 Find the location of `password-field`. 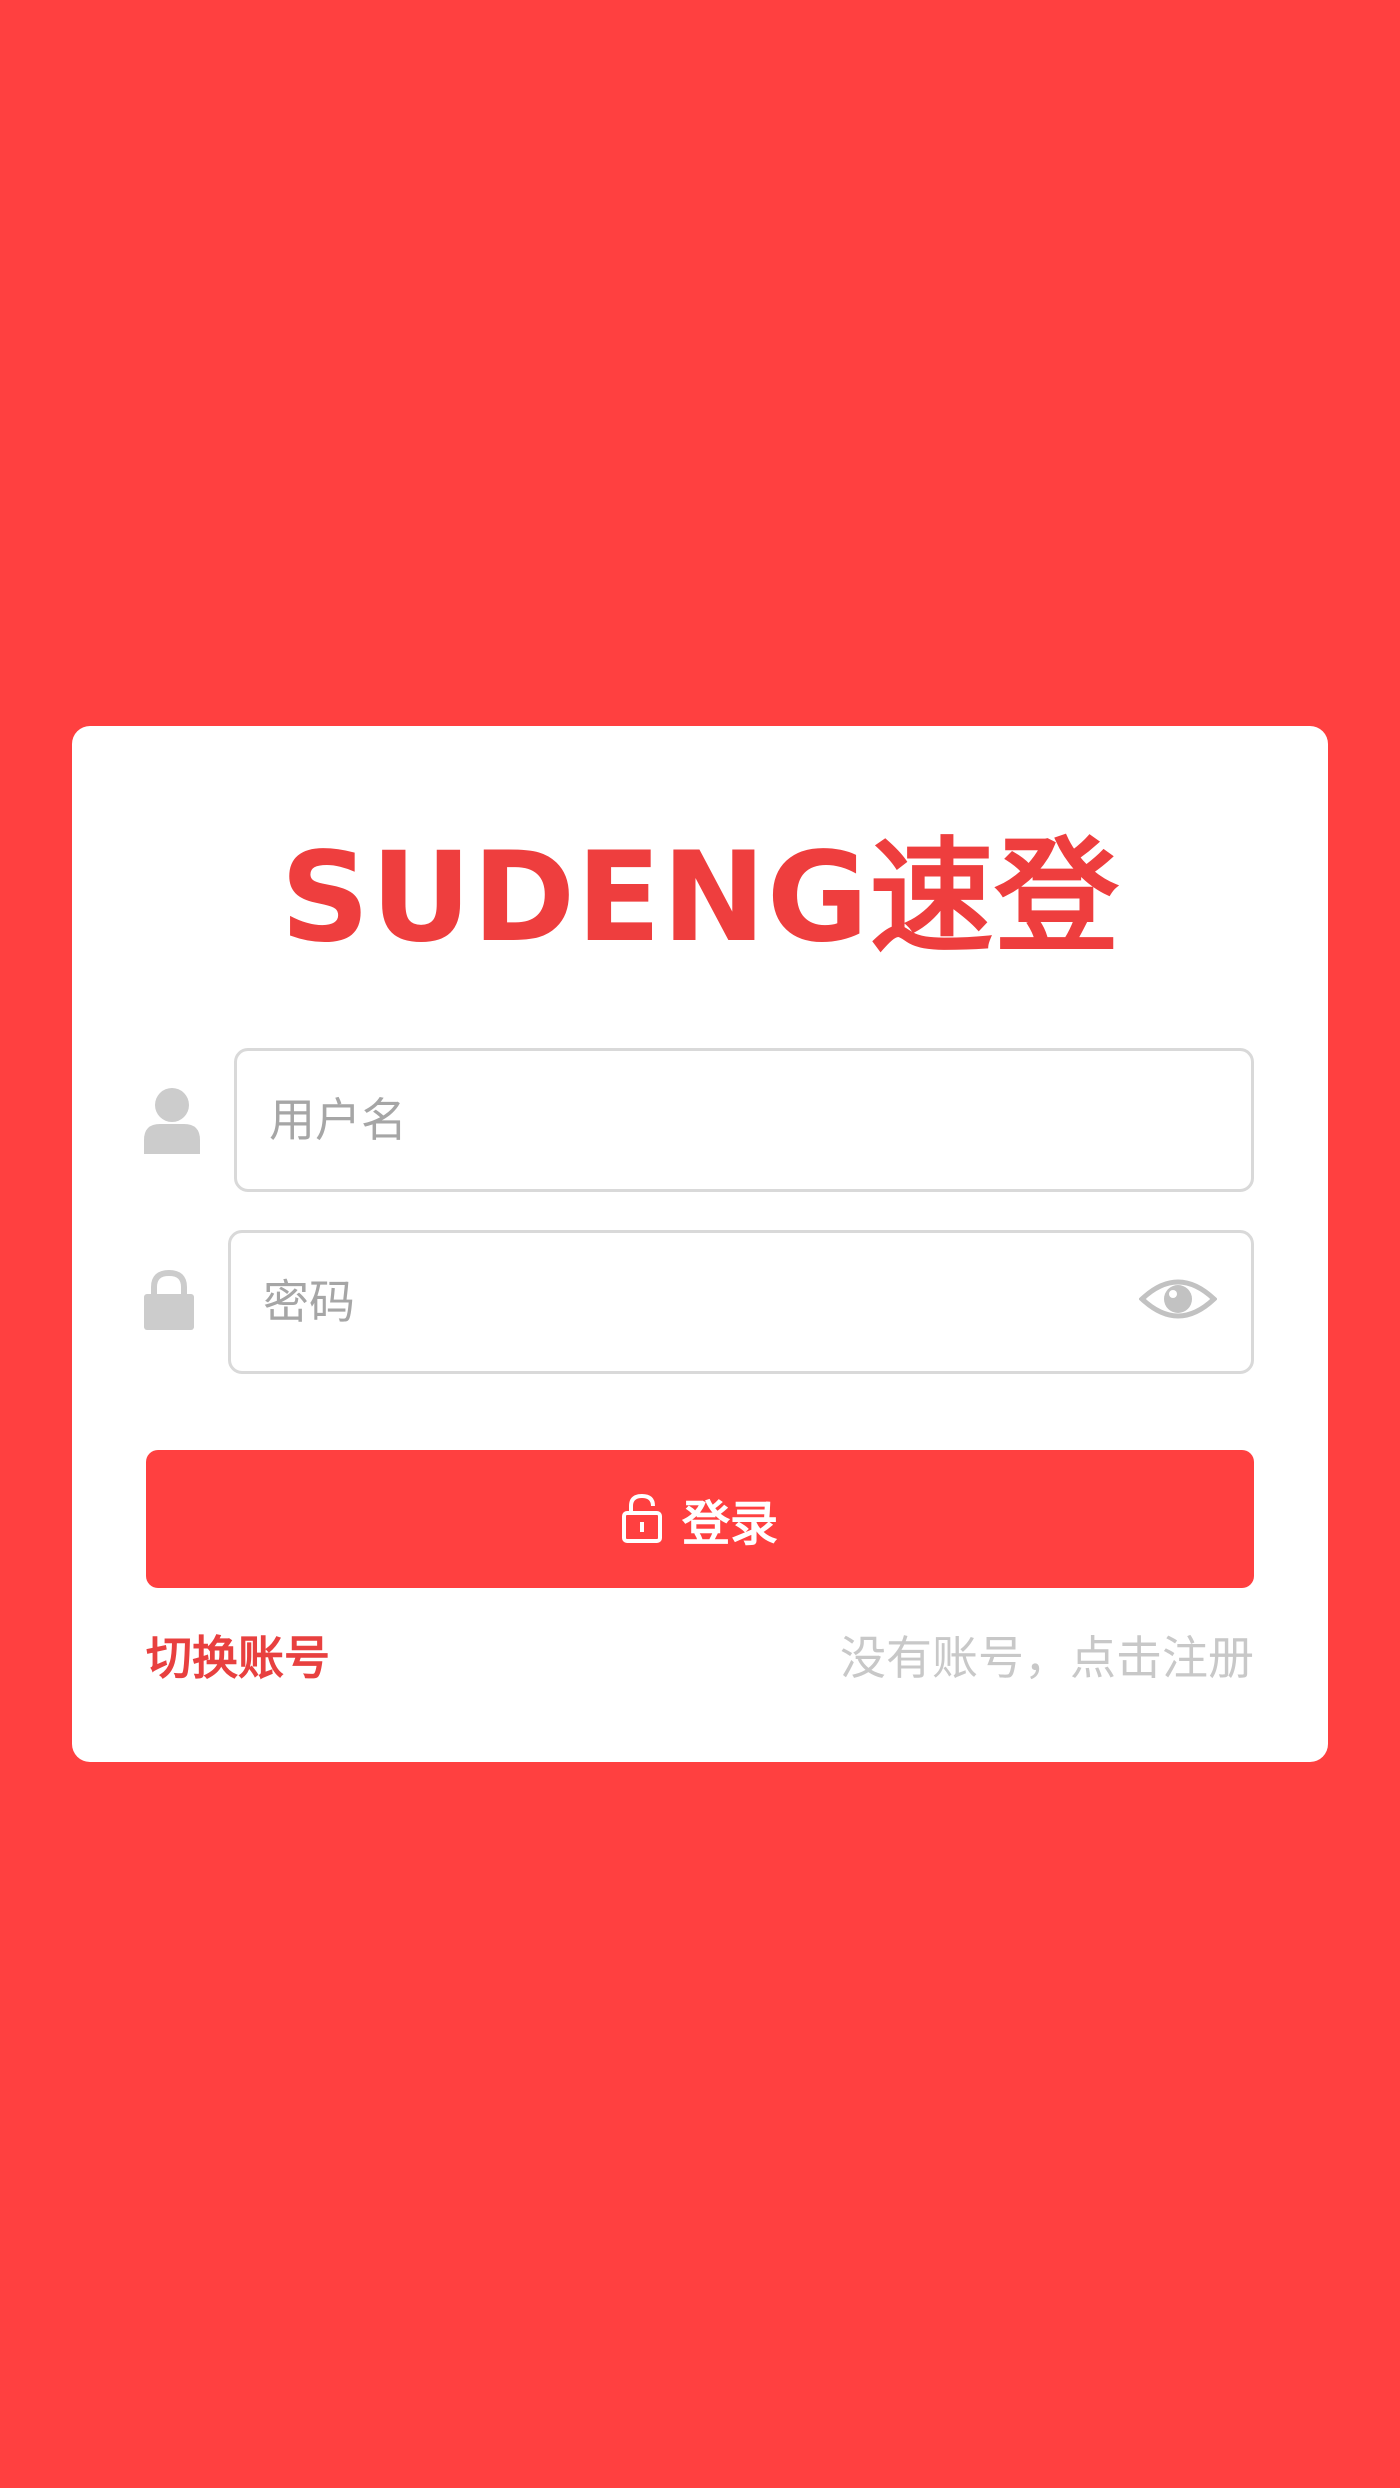

password-field is located at coordinates (741, 1302).